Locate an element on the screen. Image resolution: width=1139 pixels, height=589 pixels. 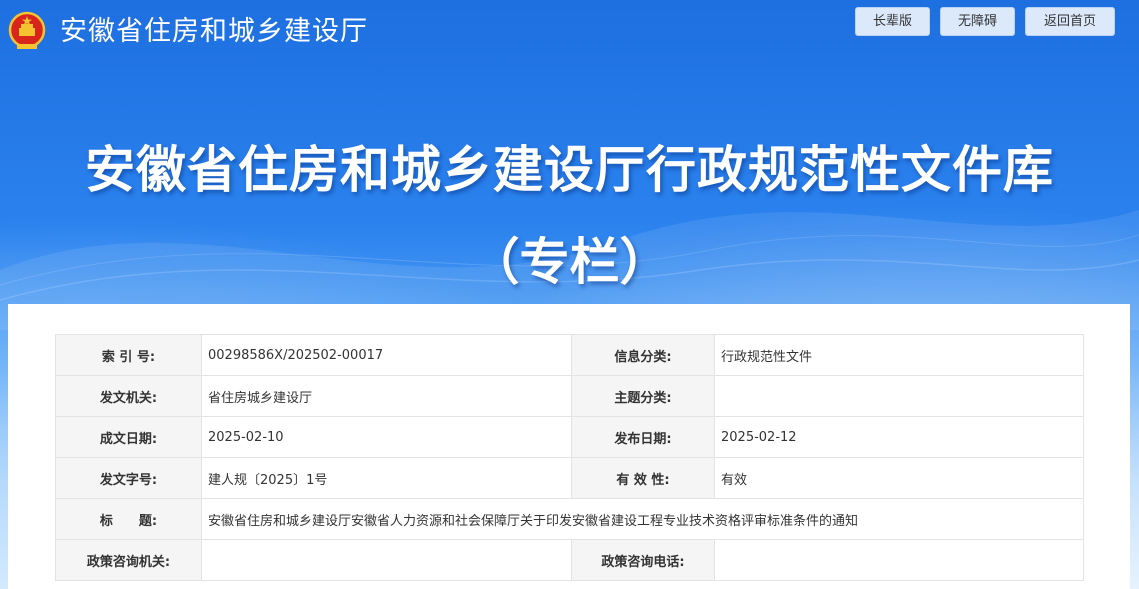
topic-category-label: 主题分类: is located at coordinates (643, 396).